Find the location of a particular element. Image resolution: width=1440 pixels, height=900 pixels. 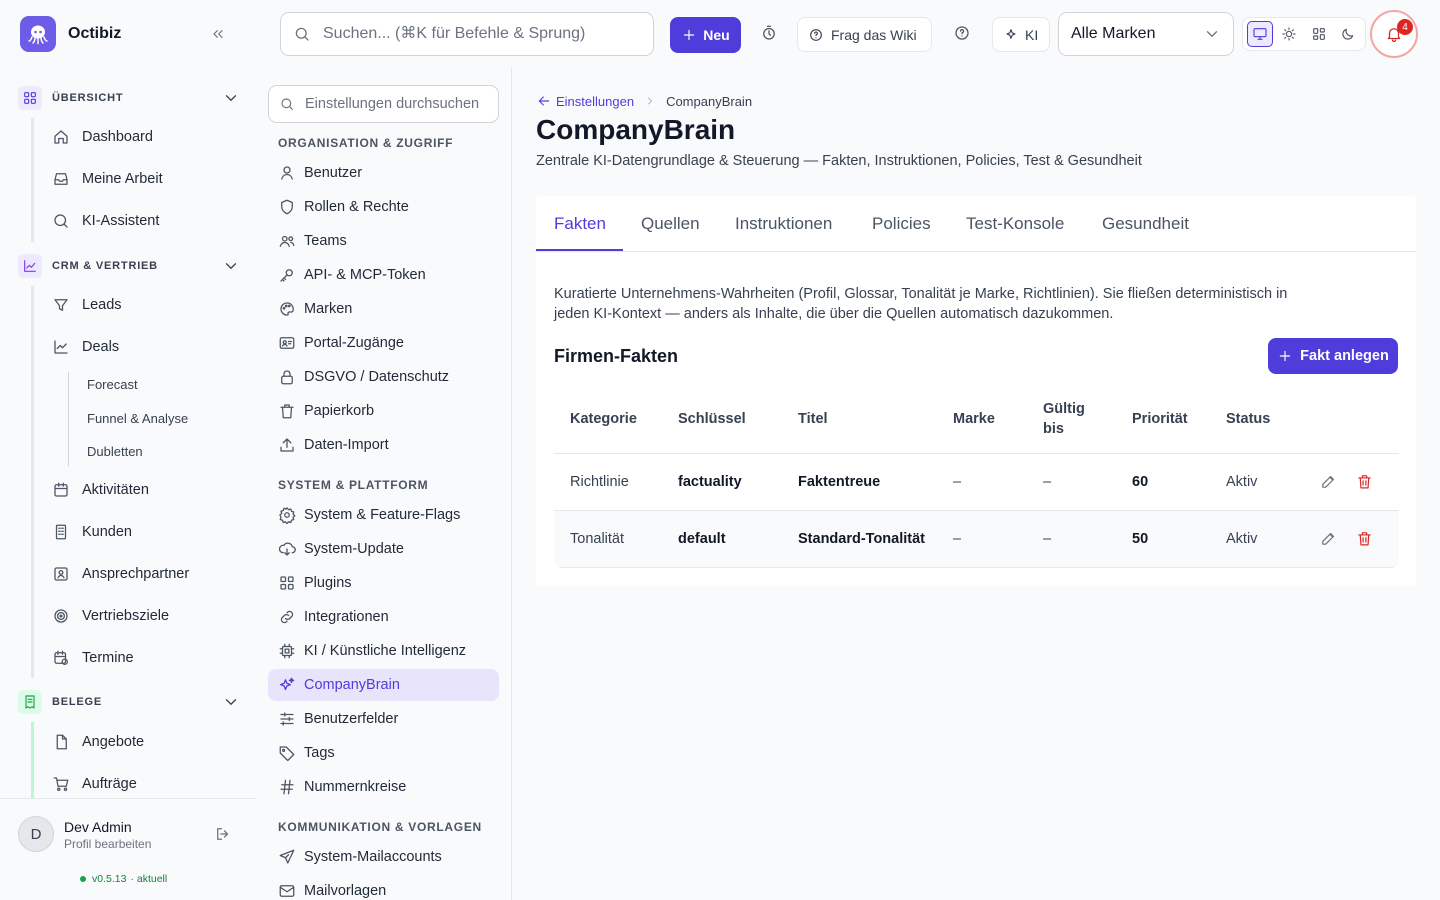

search-input is located at coordinates (478, 34).